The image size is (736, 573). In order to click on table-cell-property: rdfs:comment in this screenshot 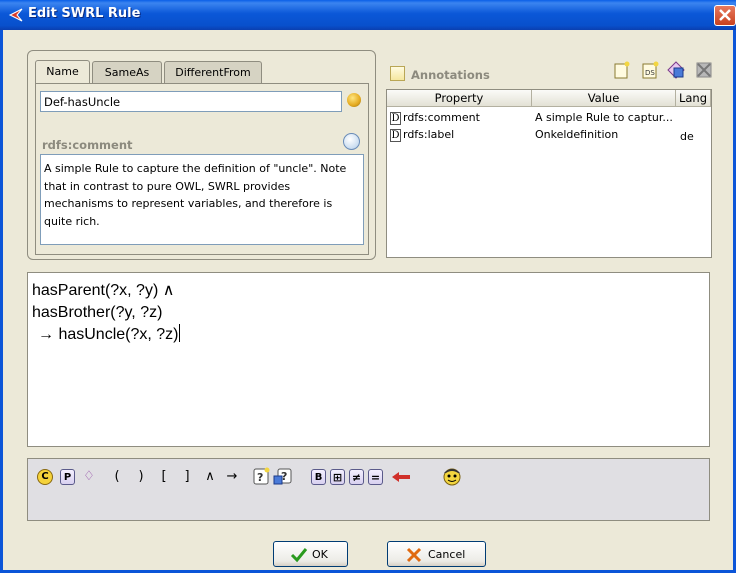, I will do `click(467, 117)`.